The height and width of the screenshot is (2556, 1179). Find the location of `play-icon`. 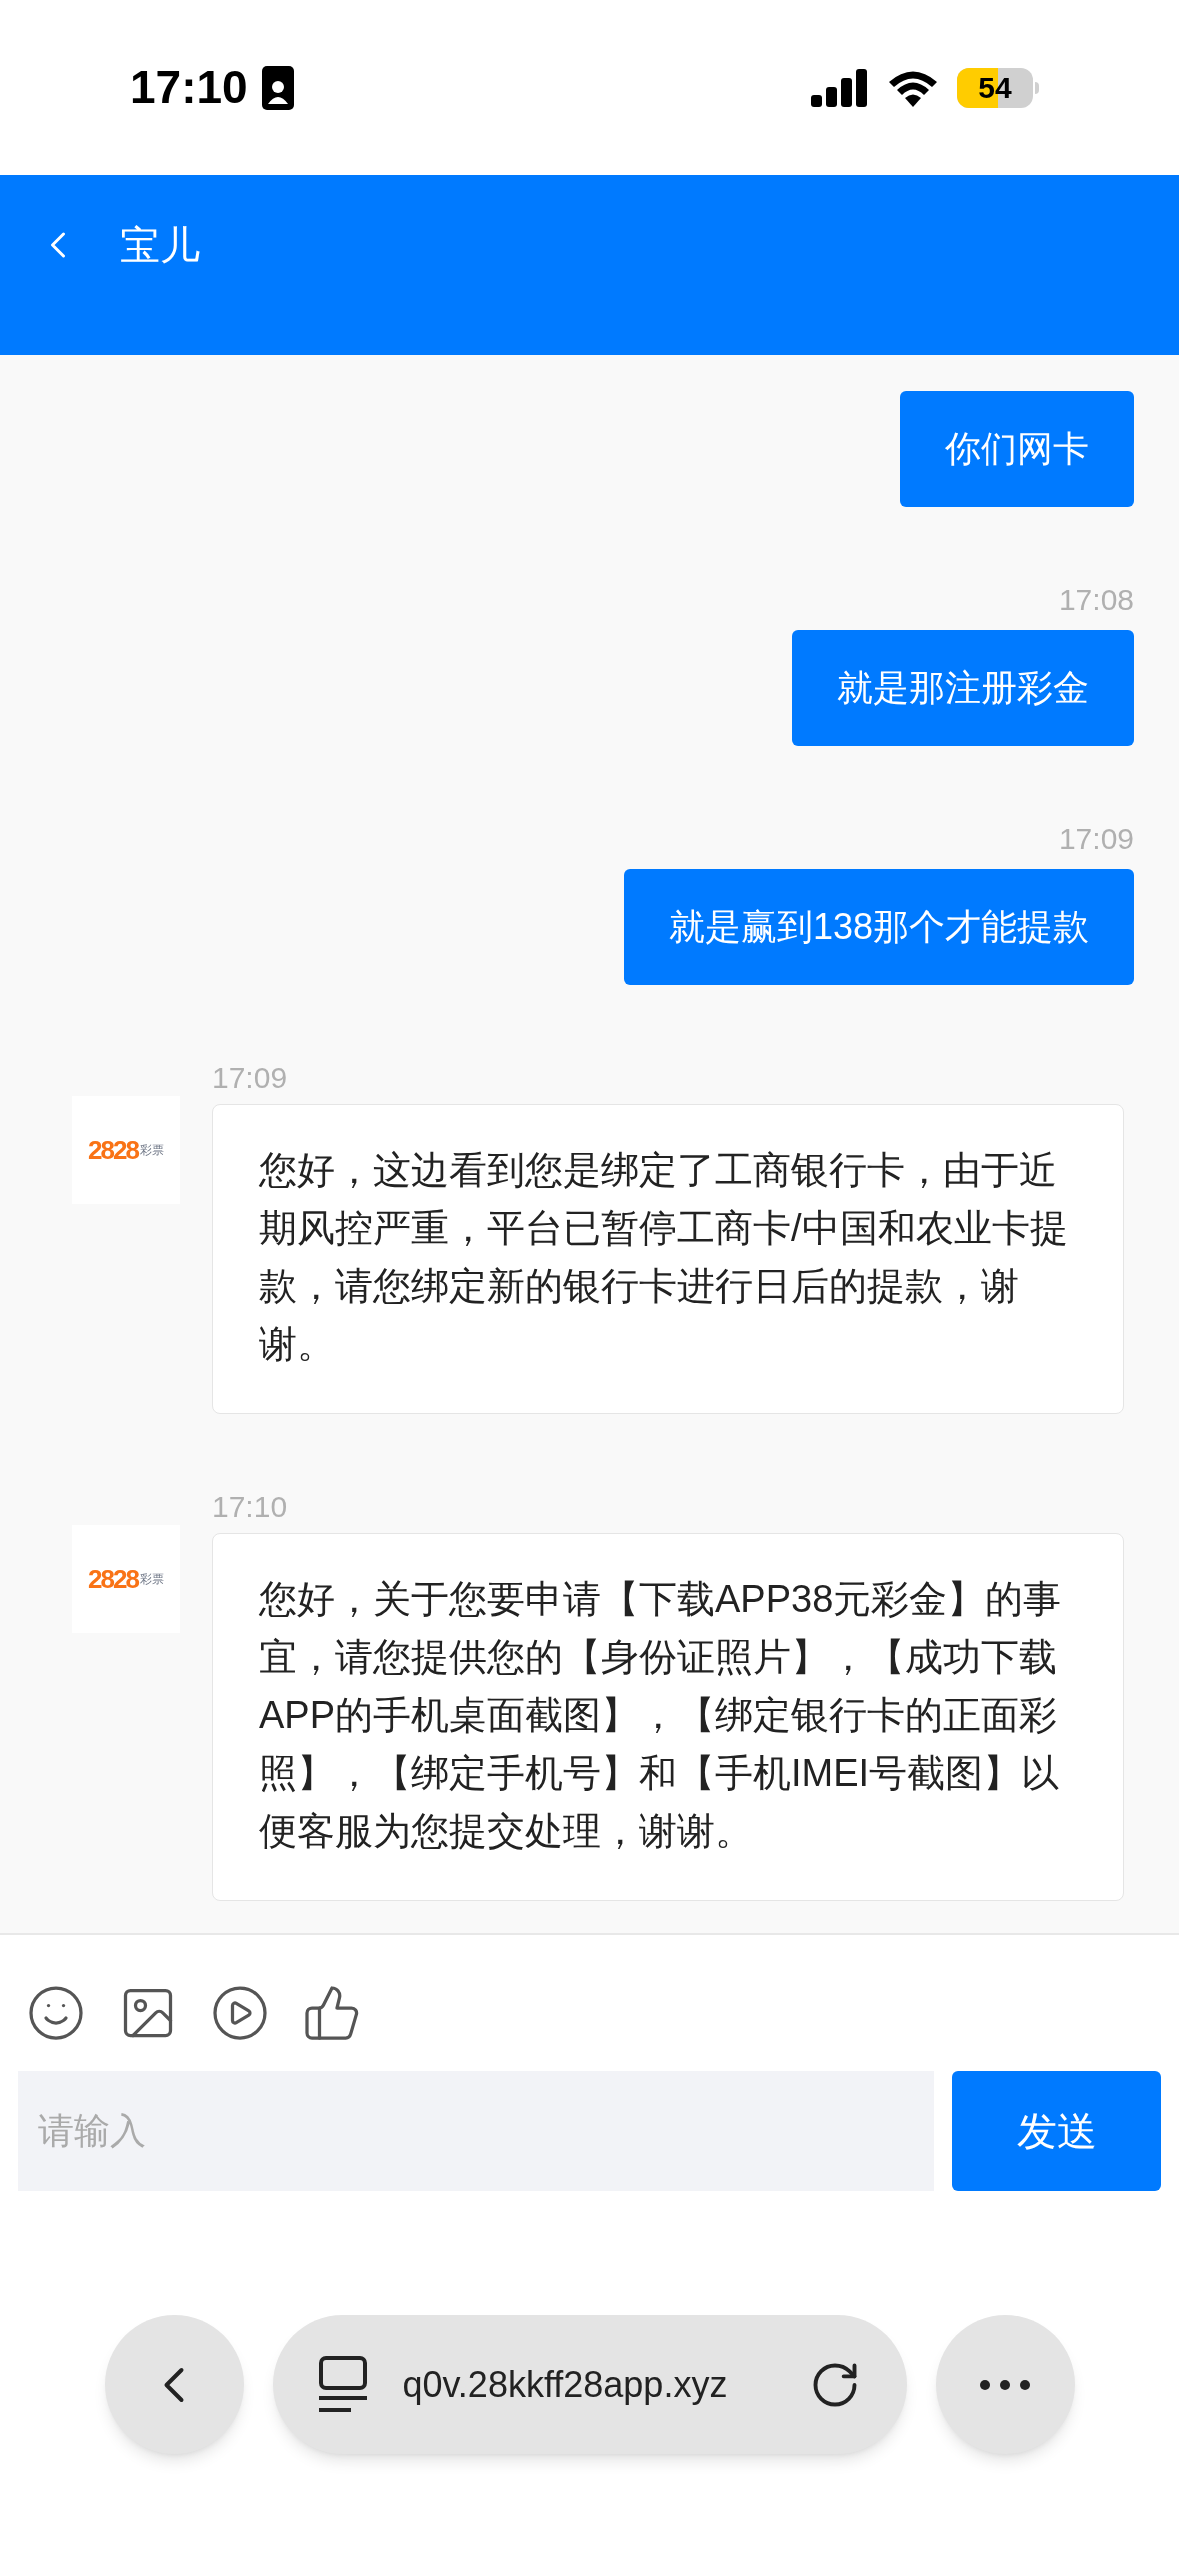

play-icon is located at coordinates (240, 2013).